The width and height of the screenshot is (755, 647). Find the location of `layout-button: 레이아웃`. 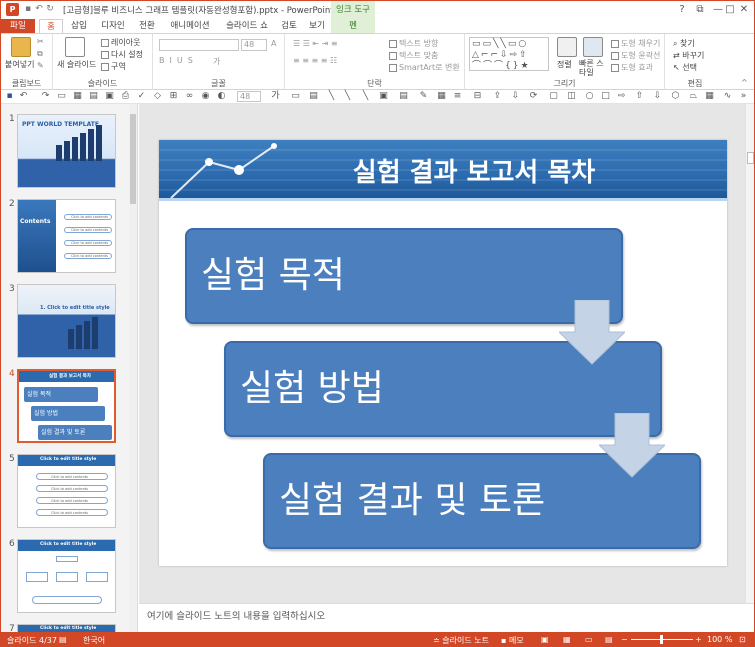

layout-button: 레이아웃 is located at coordinates (120, 42).